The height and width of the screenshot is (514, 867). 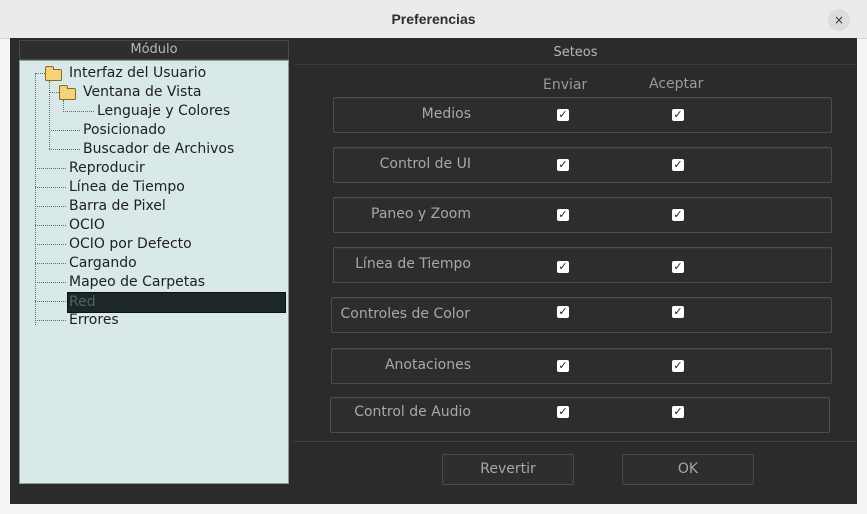 What do you see at coordinates (127, 187) in the screenshot?
I see `tree-item-linea-tiempo: Línea de Tiempo` at bounding box center [127, 187].